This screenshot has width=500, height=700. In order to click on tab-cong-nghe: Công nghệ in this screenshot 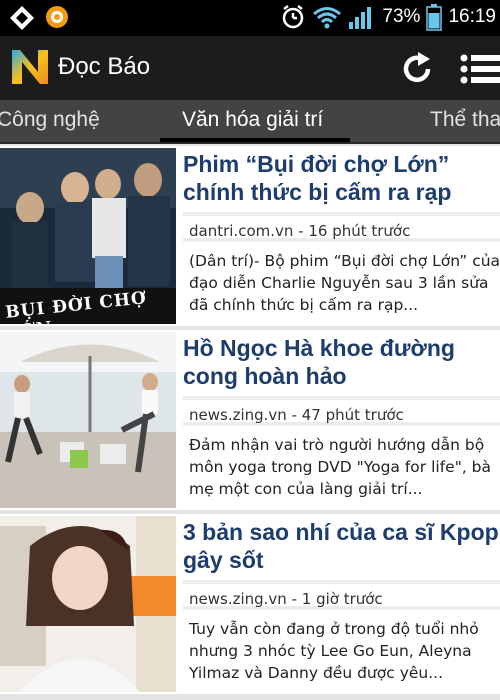, I will do `click(50, 120)`.